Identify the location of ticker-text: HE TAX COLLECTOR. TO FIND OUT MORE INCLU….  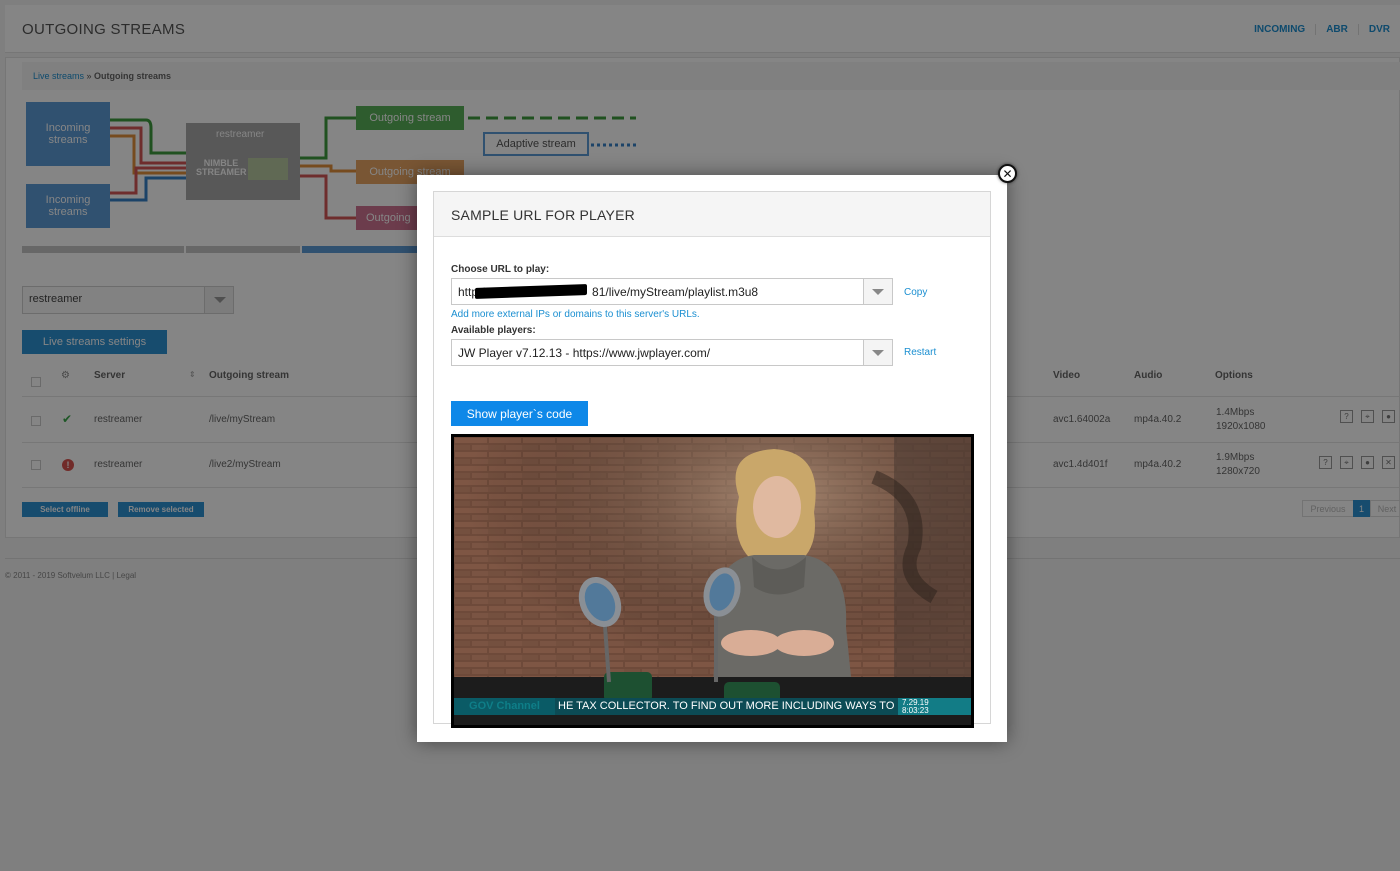
(727, 706).